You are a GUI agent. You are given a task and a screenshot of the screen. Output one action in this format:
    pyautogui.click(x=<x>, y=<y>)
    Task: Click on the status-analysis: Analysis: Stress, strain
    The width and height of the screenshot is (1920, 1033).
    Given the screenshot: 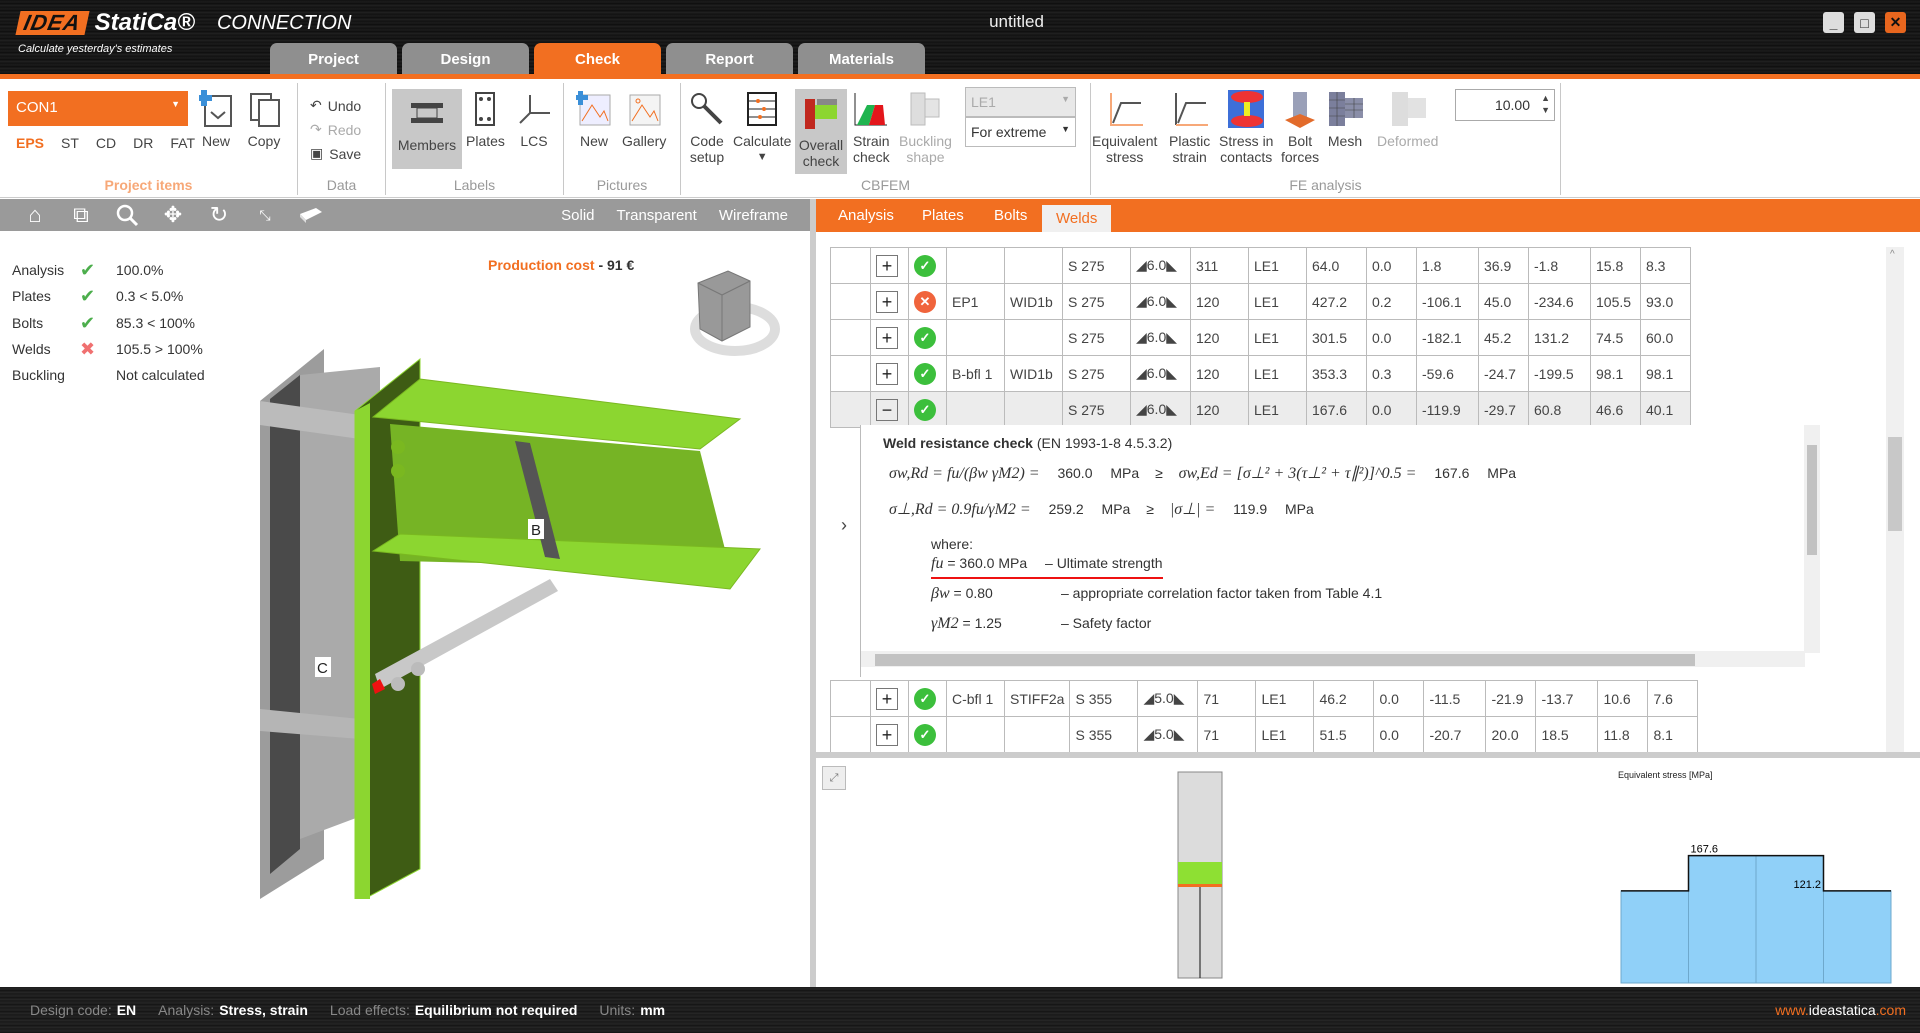 What is the action you would take?
    pyautogui.click(x=233, y=1010)
    